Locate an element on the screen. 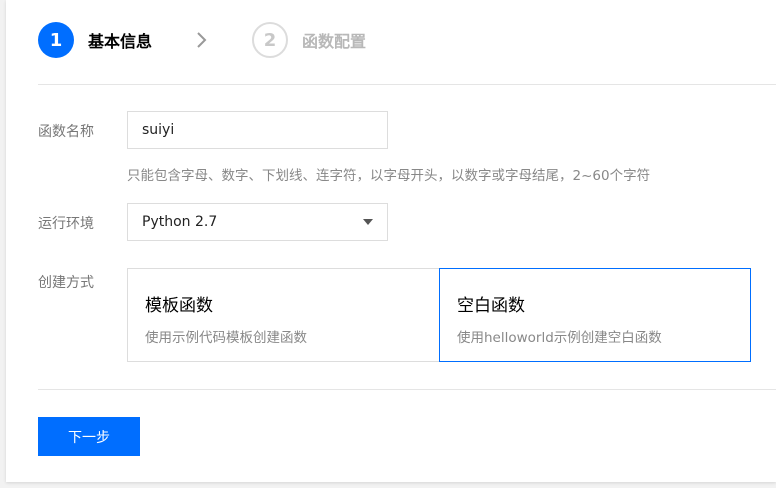 The image size is (776, 488). template-function-card: 模板函数 使用示例代码模板创建函数 is located at coordinates (283, 315).